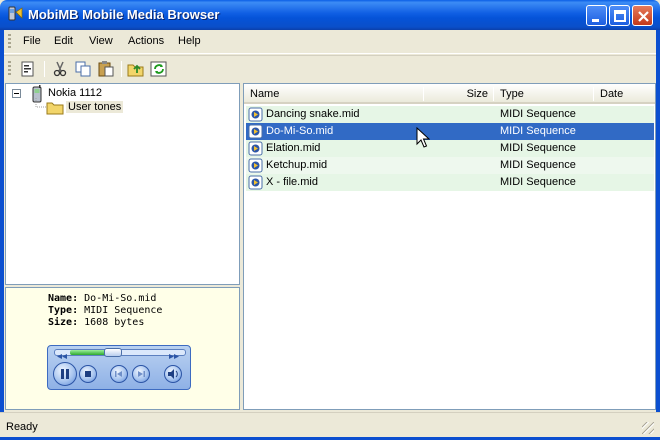  What do you see at coordinates (63, 310) in the screenshot?
I see `info-type-label: Type:` at bounding box center [63, 310].